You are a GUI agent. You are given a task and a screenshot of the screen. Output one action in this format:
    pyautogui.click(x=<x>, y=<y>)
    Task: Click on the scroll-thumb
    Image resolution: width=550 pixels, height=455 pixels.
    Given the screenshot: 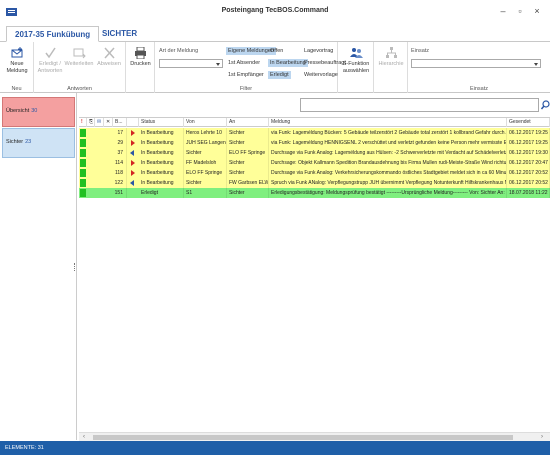 What is the action you would take?
    pyautogui.click(x=303, y=437)
    